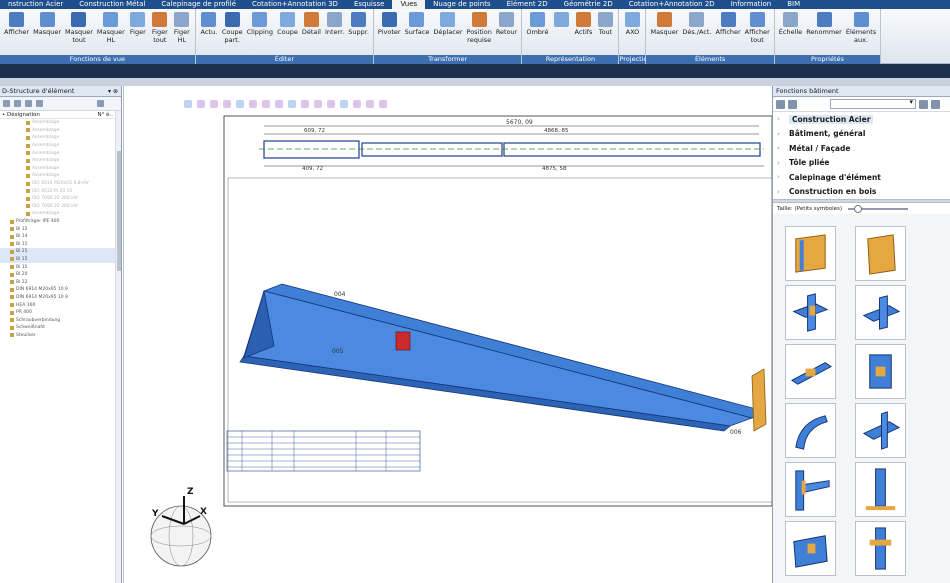 Image resolution: width=950 pixels, height=583 pixels. Describe the element at coordinates (780, 104) in the screenshot. I see `back-icon` at that location.